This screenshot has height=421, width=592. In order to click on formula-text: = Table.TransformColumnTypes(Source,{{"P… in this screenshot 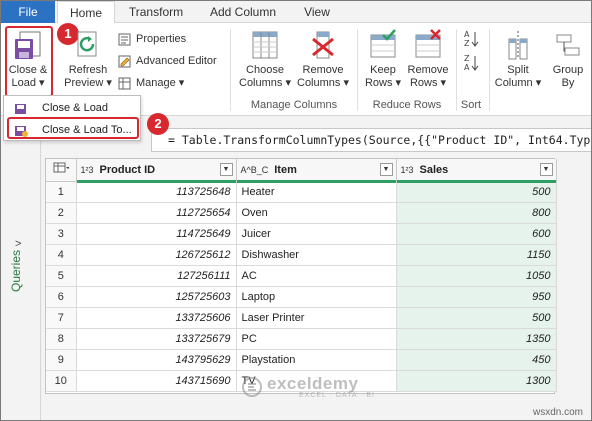, I will do `click(379, 140)`.